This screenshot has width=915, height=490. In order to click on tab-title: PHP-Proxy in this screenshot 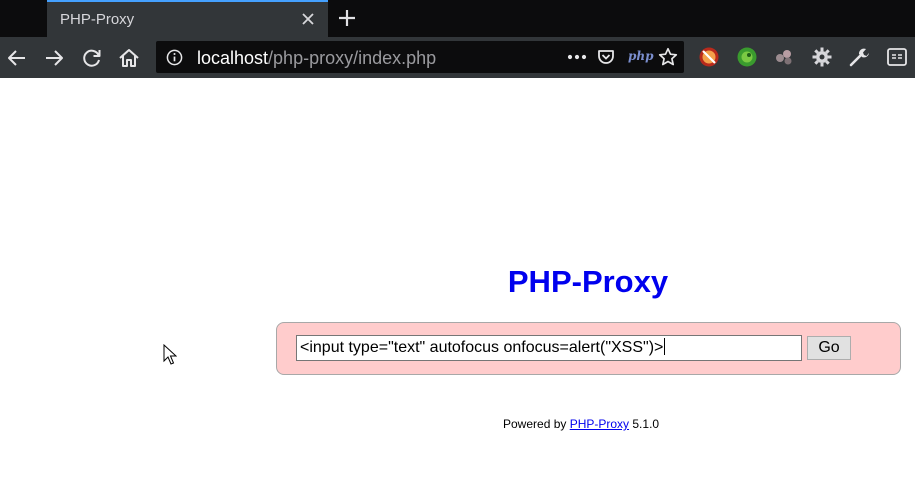, I will do `click(97, 19)`.